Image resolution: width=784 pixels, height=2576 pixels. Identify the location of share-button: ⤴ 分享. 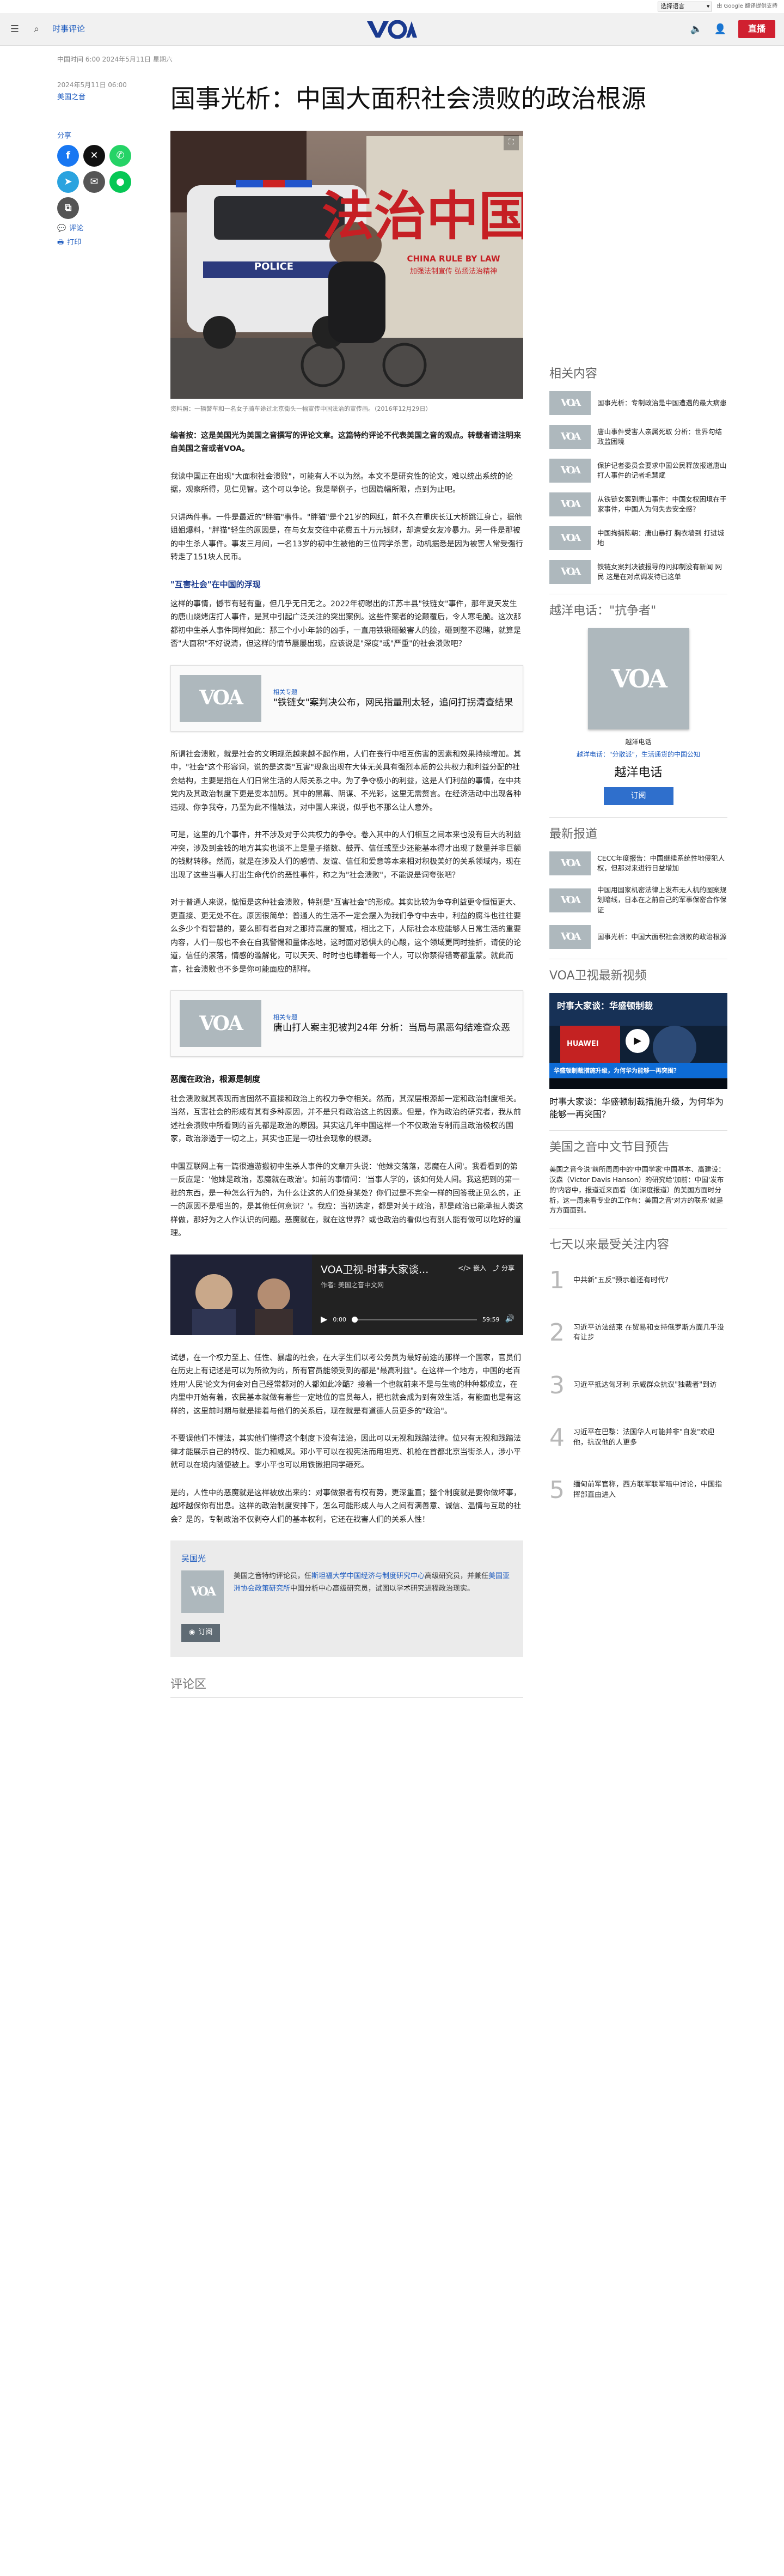
(503, 1269).